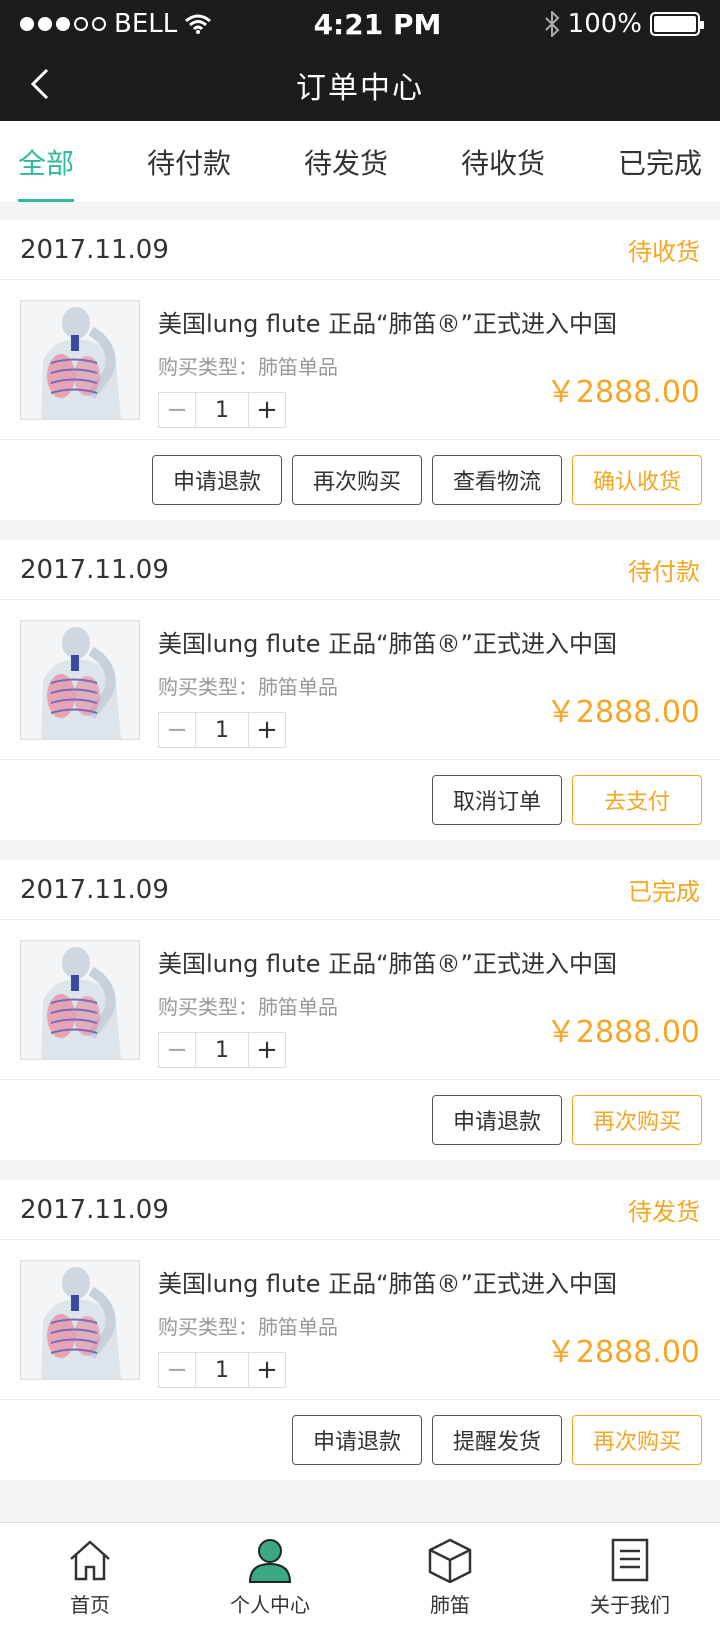  I want to click on box-icon, so click(450, 1560).